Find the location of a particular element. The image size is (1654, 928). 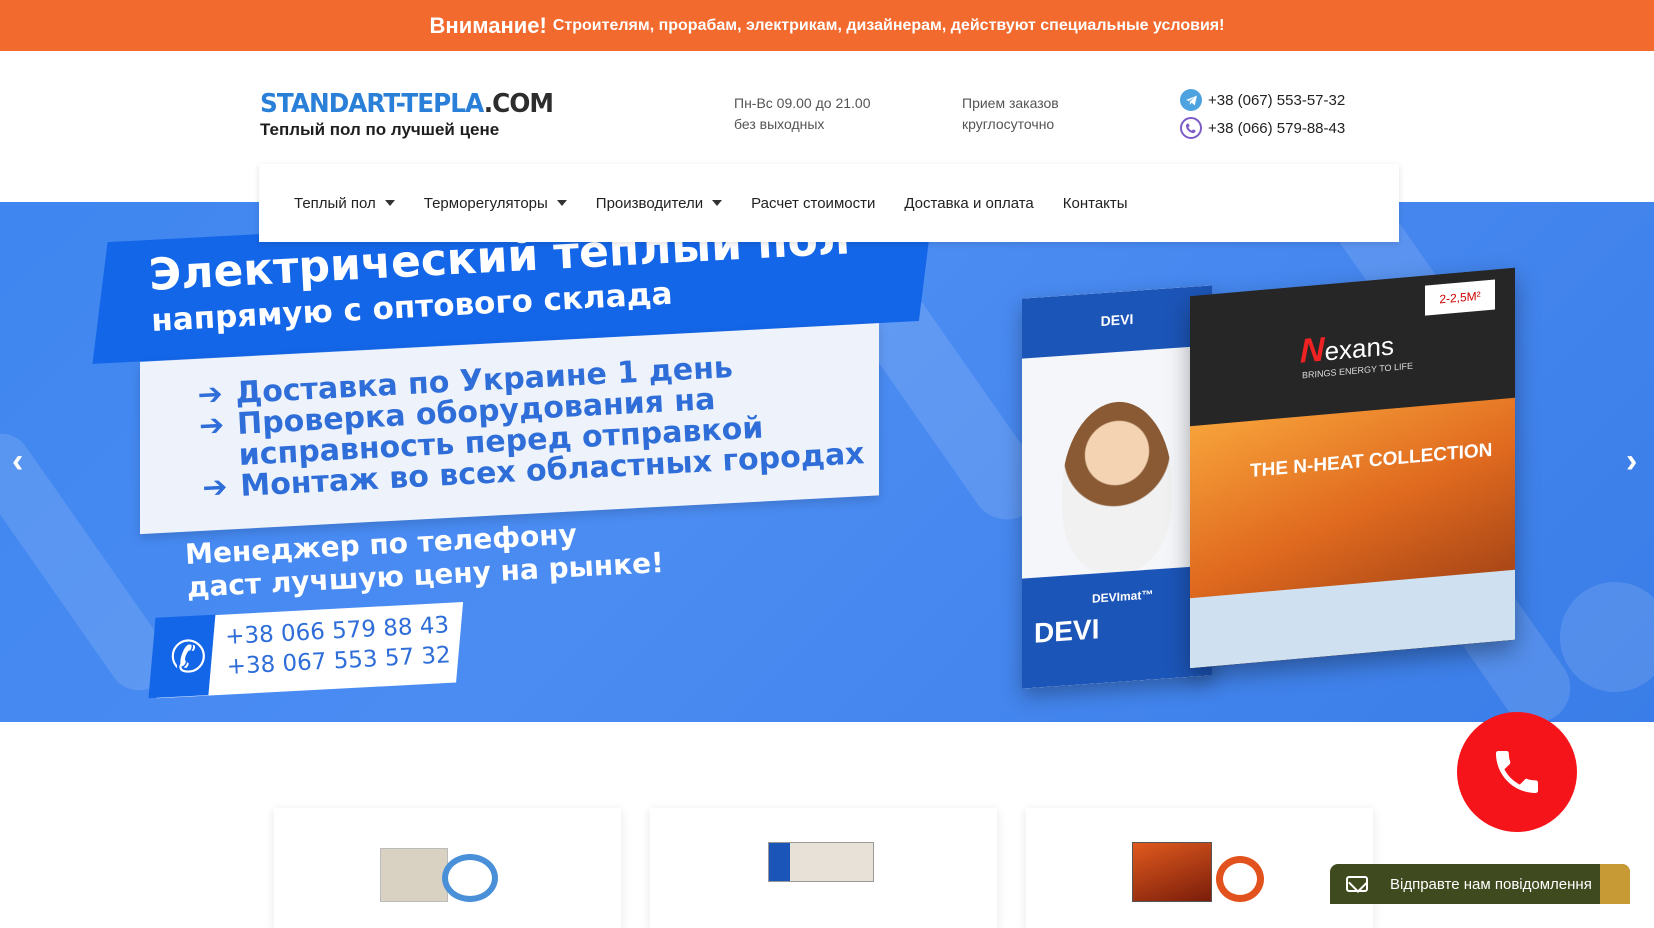

chat-widget-accent is located at coordinates (1615, 884).